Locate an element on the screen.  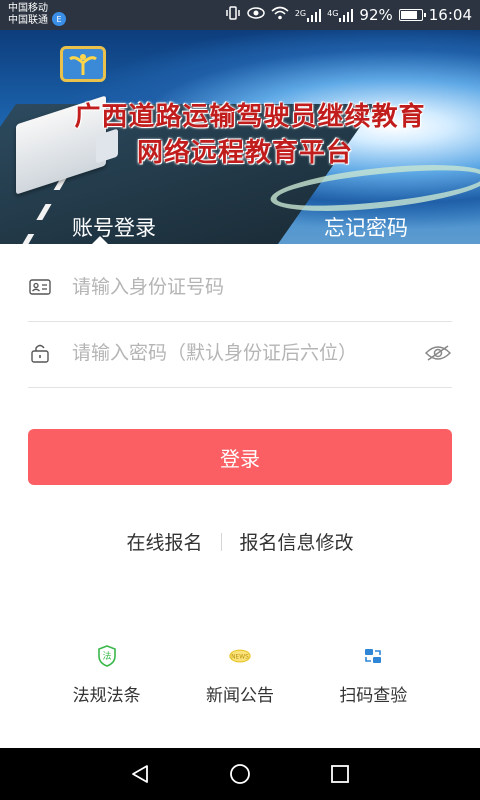
secondary-links: 在线报名 报名信息修改 is located at coordinates (240, 541).